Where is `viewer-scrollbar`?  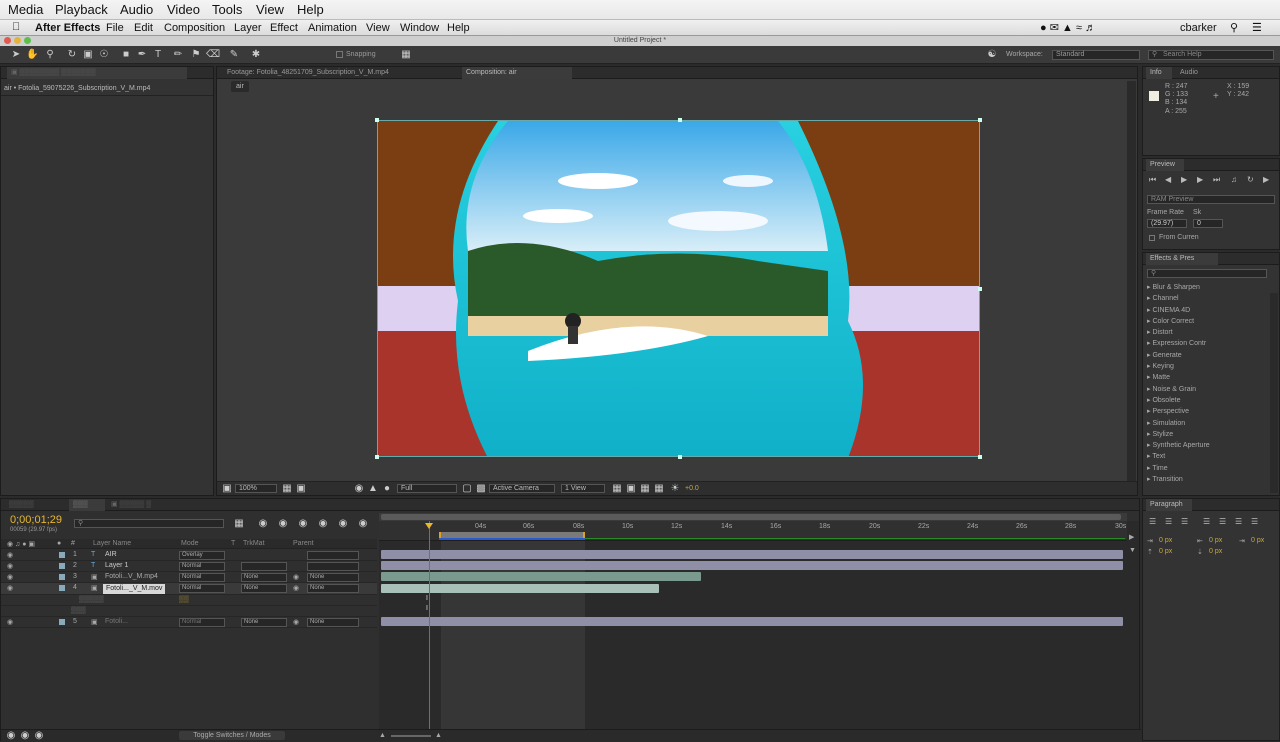 viewer-scrollbar is located at coordinates (1131, 281).